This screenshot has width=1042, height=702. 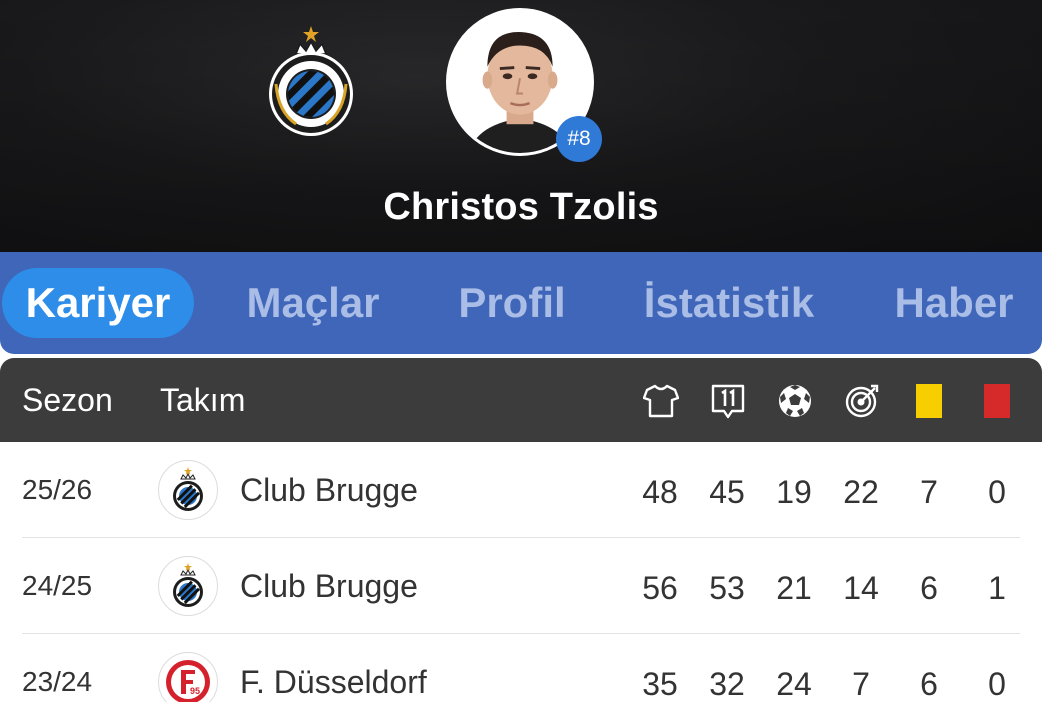 What do you see at coordinates (929, 492) in the screenshot?
I see `stat-yellow-cards: 7` at bounding box center [929, 492].